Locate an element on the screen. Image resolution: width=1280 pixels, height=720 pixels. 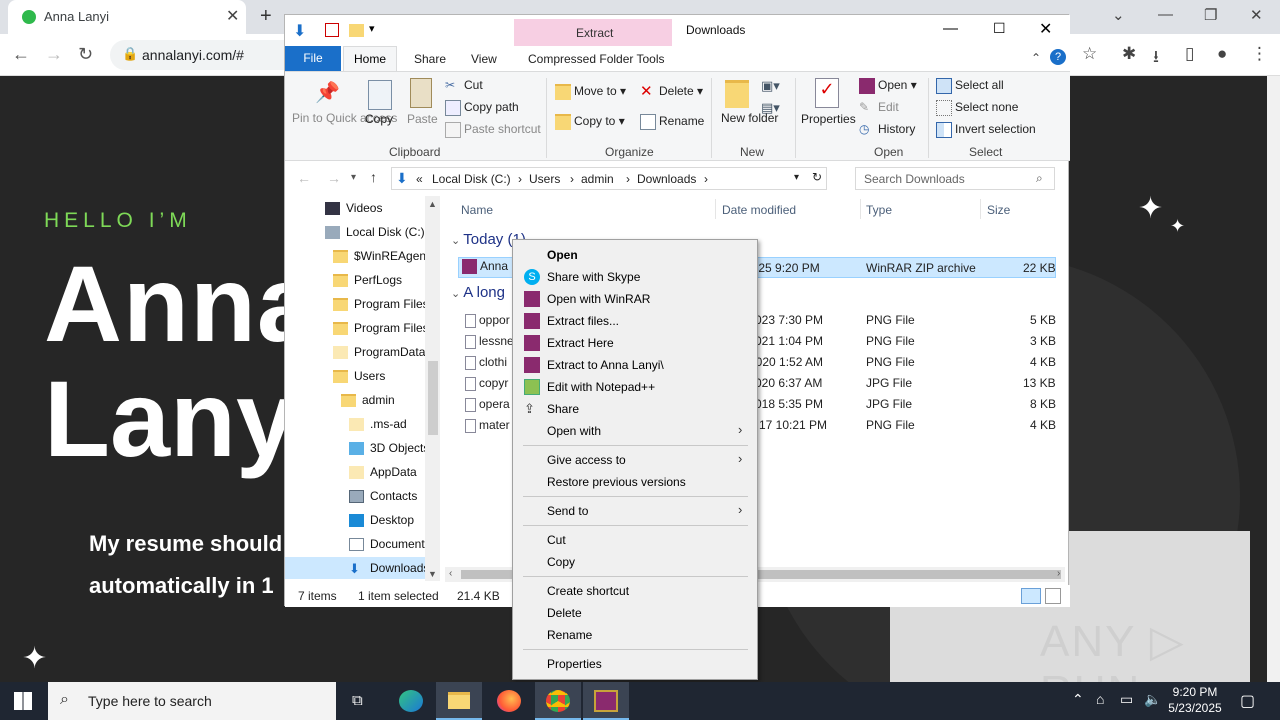
taskbar-search-box: ⌕ Type here to search is located at coordinates (192, 701).